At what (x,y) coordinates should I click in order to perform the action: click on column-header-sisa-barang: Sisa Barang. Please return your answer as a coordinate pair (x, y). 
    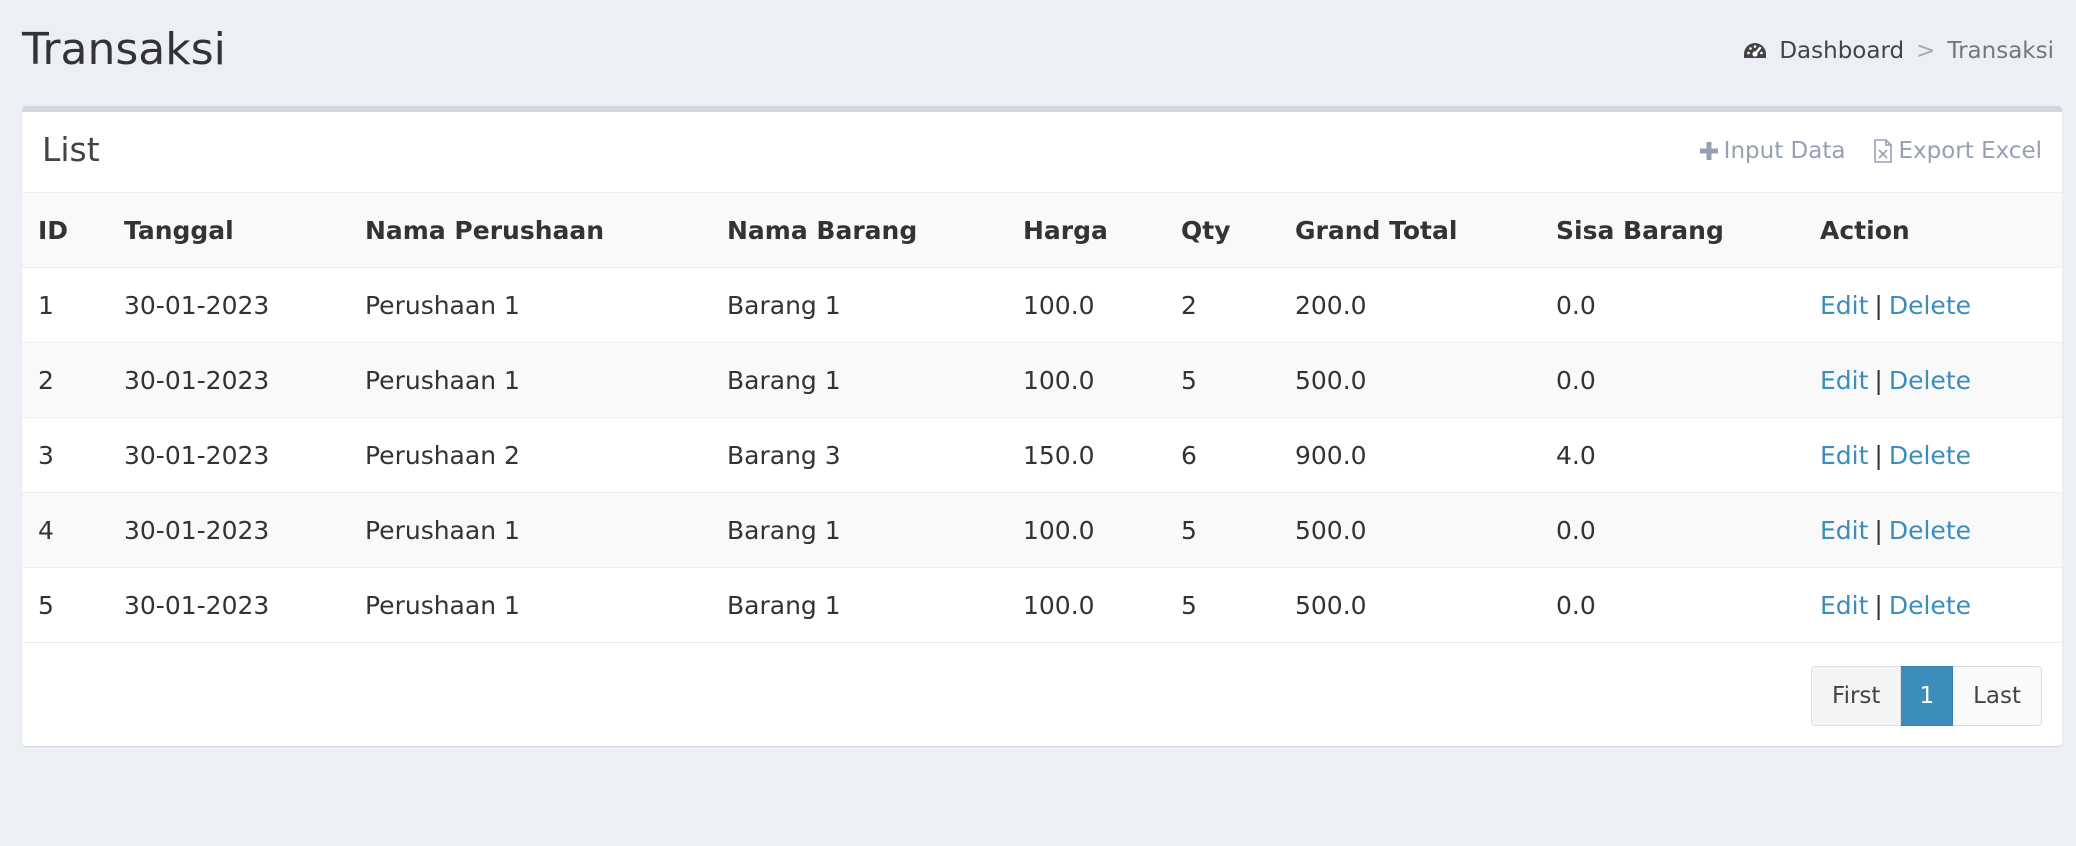
    Looking at the image, I should click on (1672, 230).